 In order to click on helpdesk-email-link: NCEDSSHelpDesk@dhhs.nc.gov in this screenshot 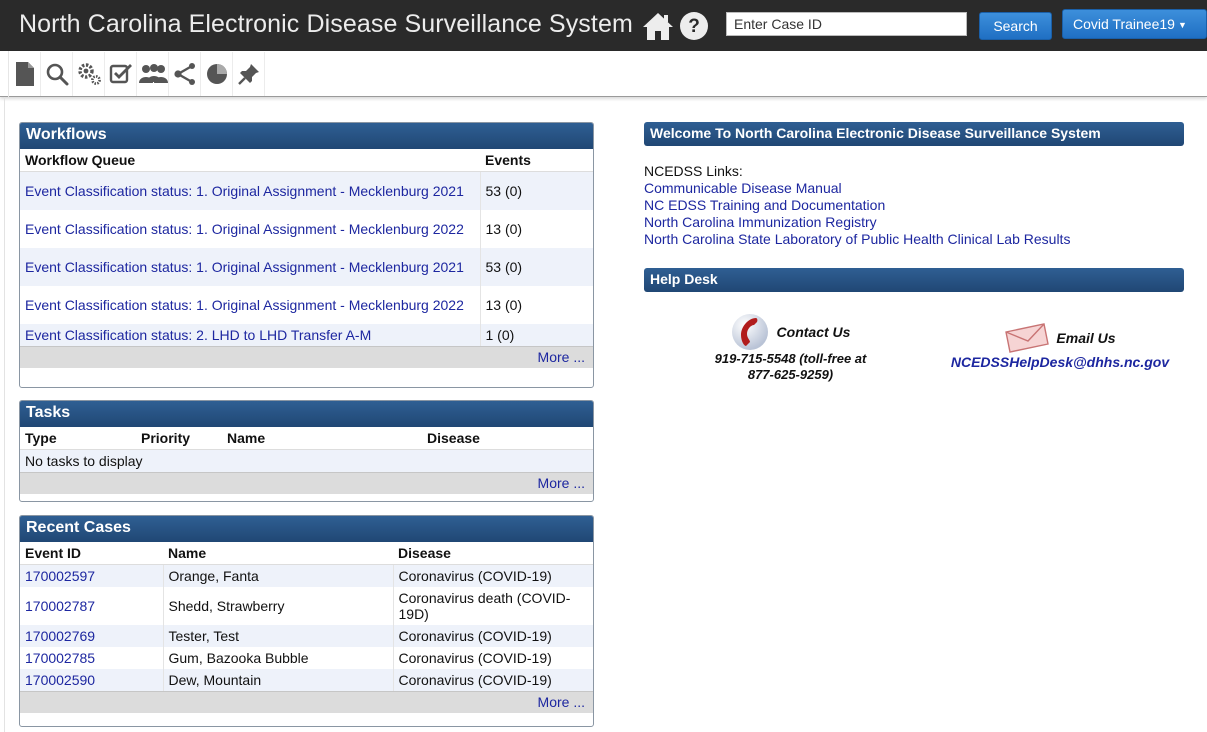, I will do `click(1060, 362)`.